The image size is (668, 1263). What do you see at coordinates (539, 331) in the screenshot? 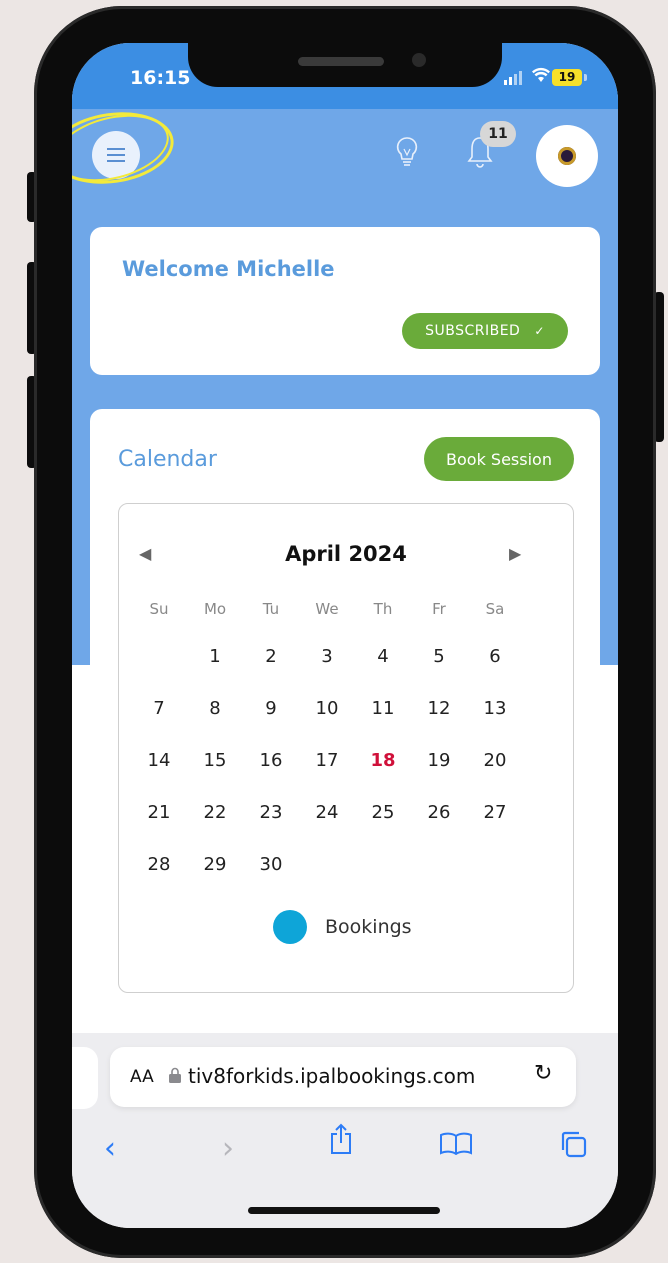
I see `check-icon: ✓` at bounding box center [539, 331].